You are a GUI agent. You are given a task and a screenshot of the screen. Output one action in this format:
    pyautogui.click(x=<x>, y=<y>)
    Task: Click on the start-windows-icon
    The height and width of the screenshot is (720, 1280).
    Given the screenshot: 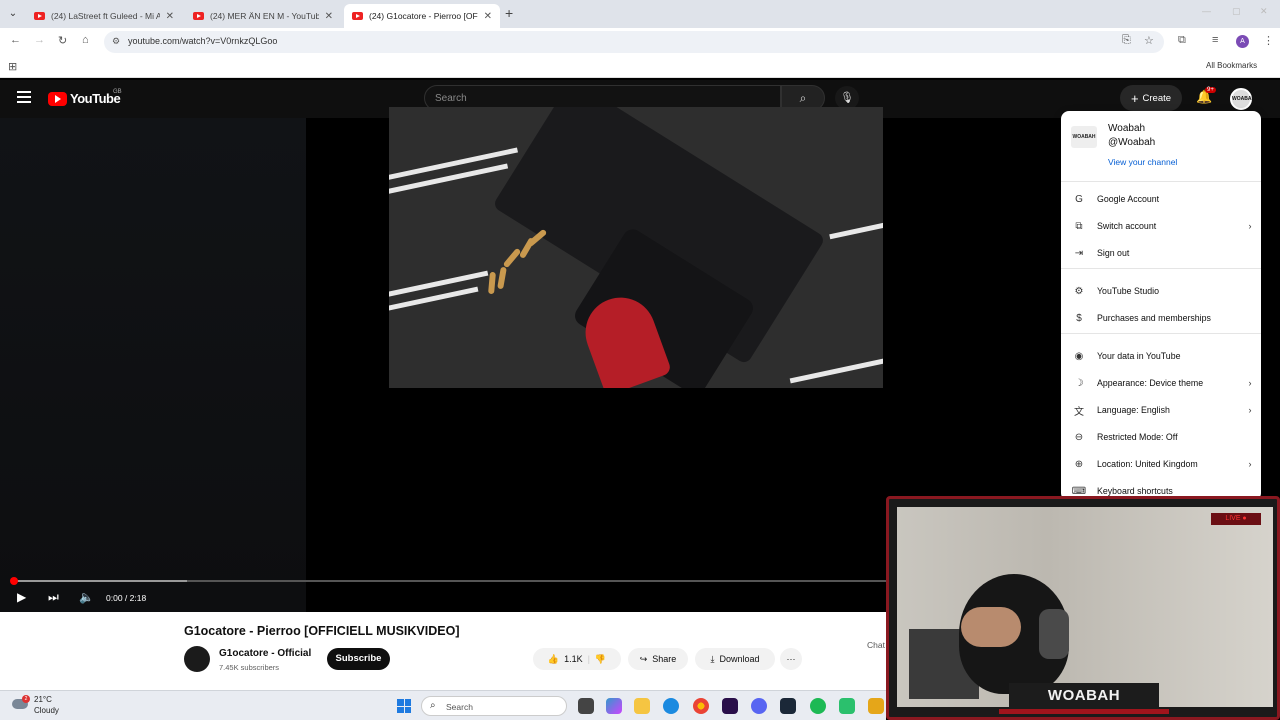 What is the action you would take?
    pyautogui.click(x=404, y=706)
    